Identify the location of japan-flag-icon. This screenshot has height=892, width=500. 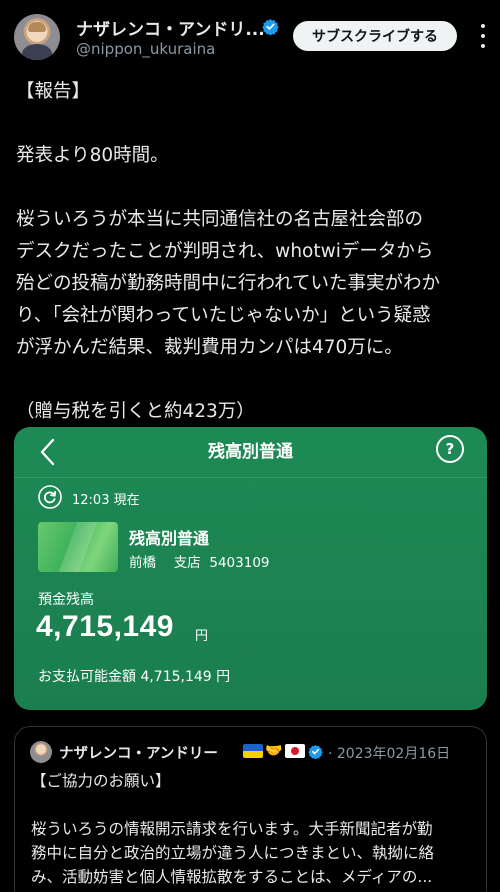
(295, 751).